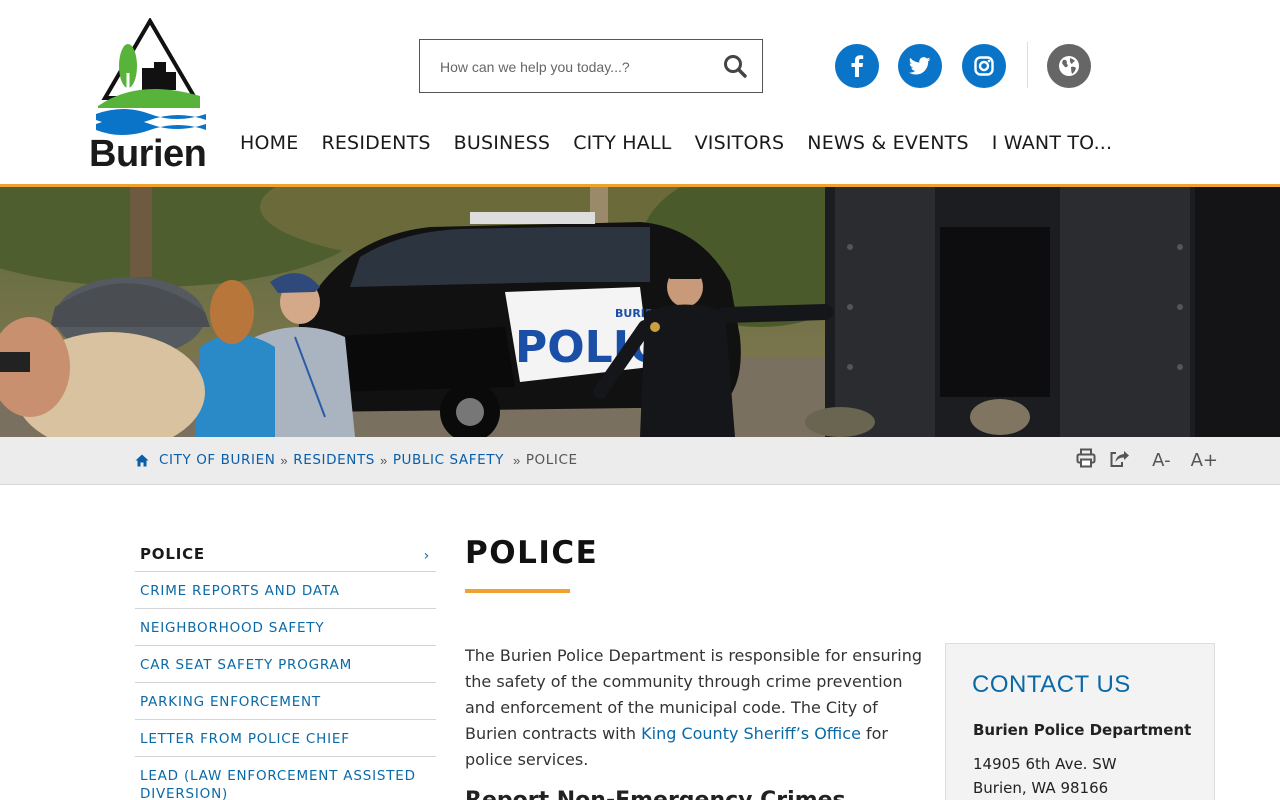 The width and height of the screenshot is (1280, 800). What do you see at coordinates (1027, 65) in the screenshot?
I see `header-divider` at bounding box center [1027, 65].